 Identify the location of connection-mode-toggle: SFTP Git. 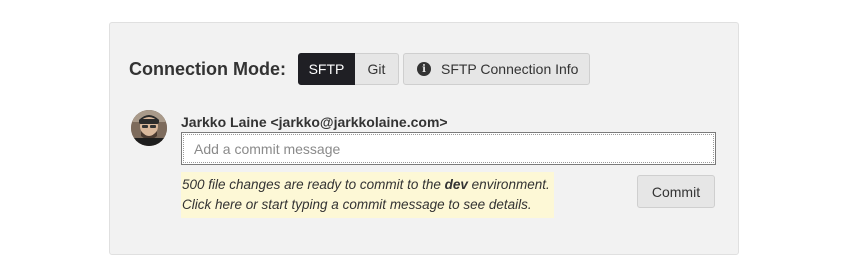
(348, 69).